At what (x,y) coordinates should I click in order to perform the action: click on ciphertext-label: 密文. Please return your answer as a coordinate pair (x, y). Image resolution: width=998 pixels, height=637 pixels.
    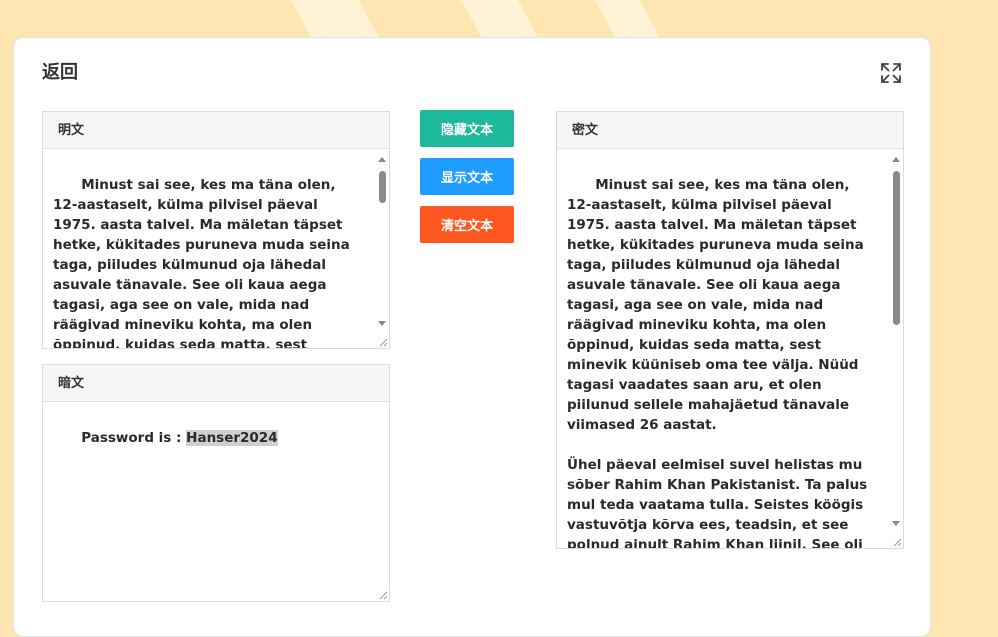
    Looking at the image, I should click on (730, 130).